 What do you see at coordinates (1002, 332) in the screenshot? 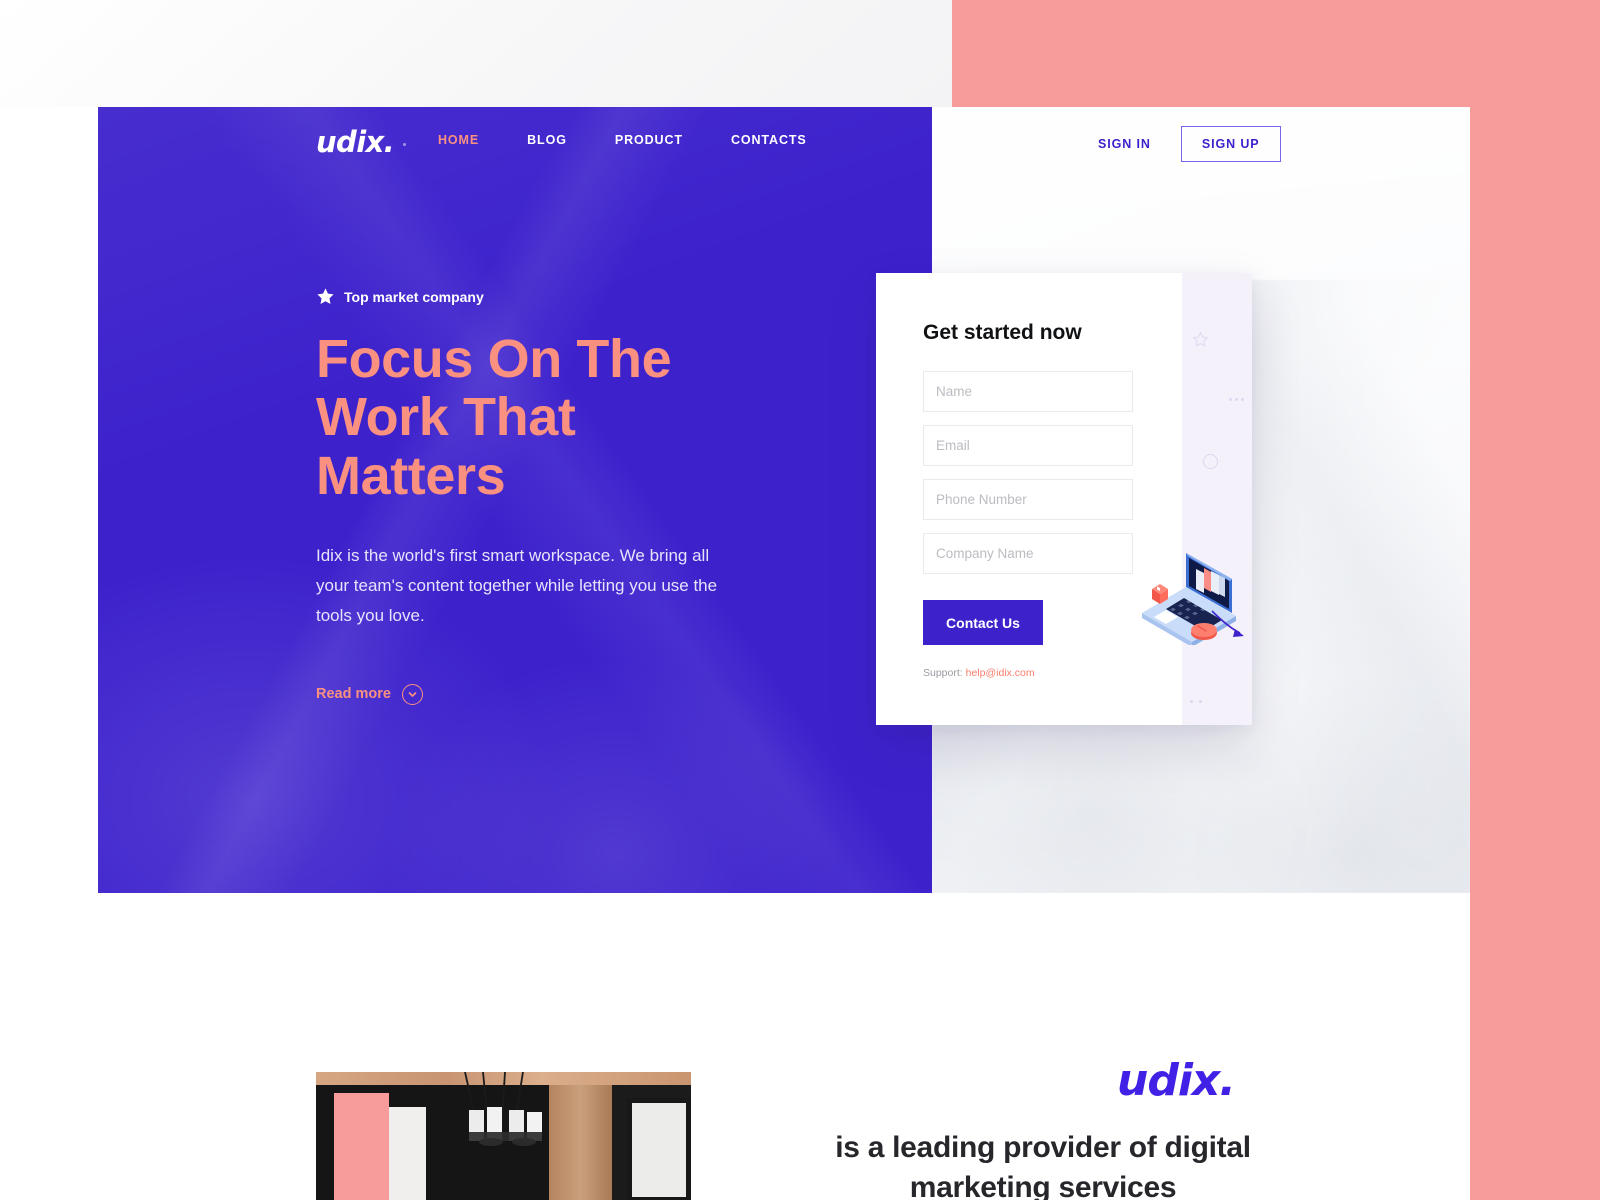
I see `form-title: Get started now` at bounding box center [1002, 332].